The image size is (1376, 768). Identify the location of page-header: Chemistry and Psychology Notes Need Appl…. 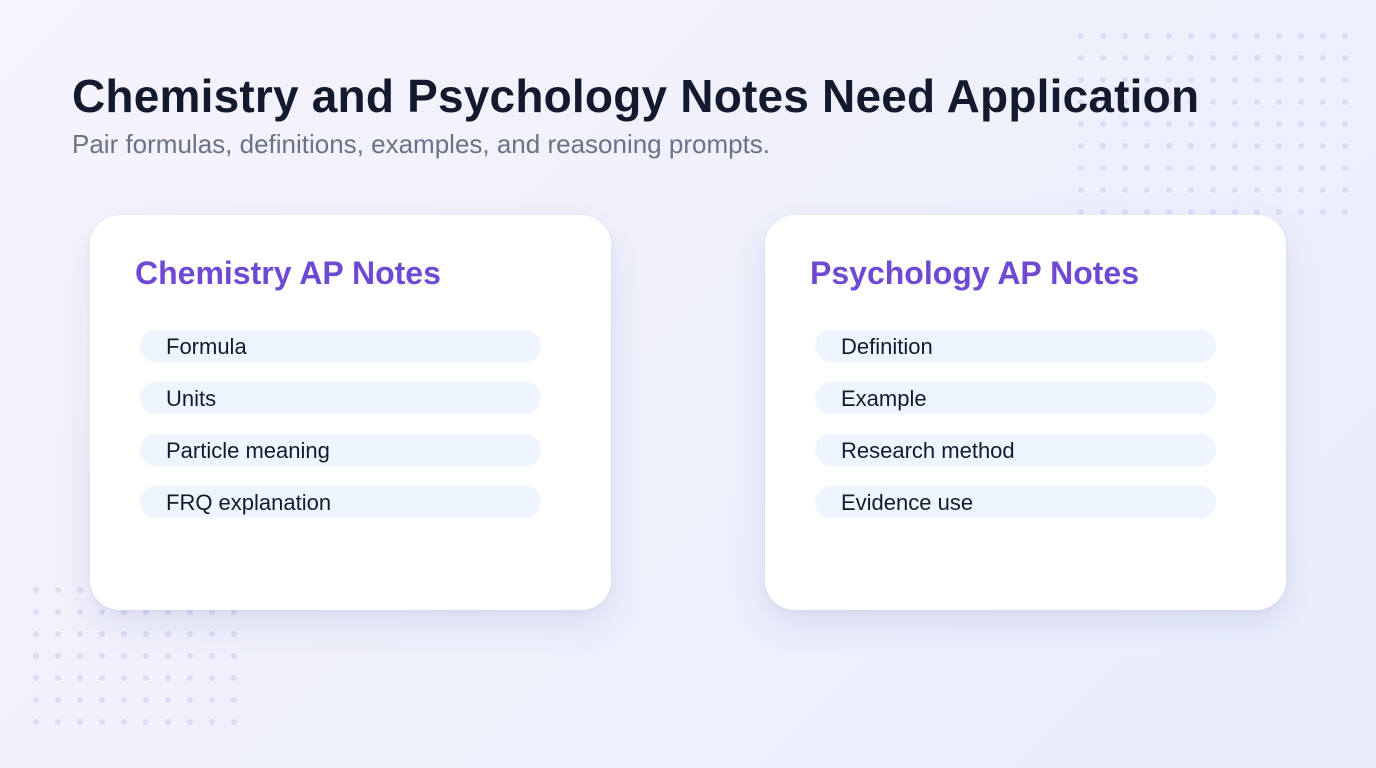
(687, 114).